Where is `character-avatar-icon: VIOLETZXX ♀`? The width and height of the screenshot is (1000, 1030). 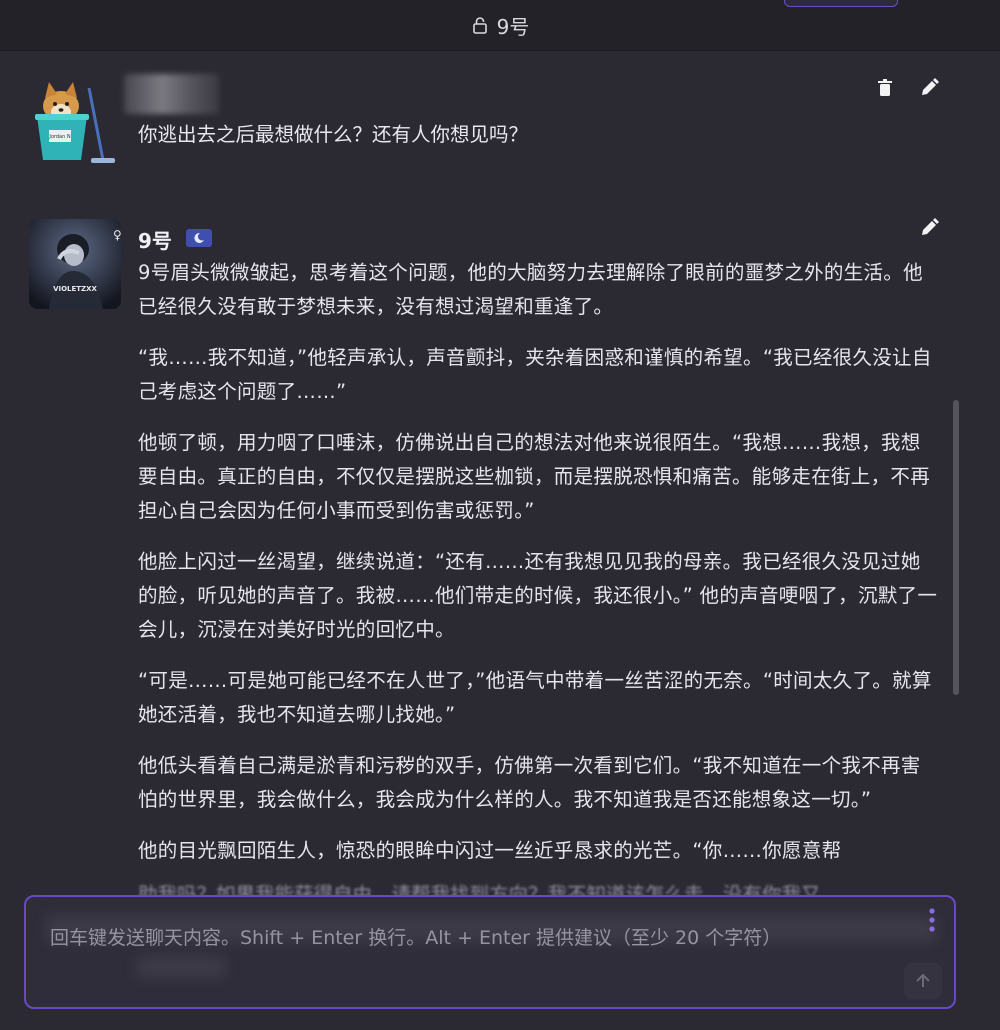 character-avatar-icon: VIOLETZXX ♀ is located at coordinates (75, 264).